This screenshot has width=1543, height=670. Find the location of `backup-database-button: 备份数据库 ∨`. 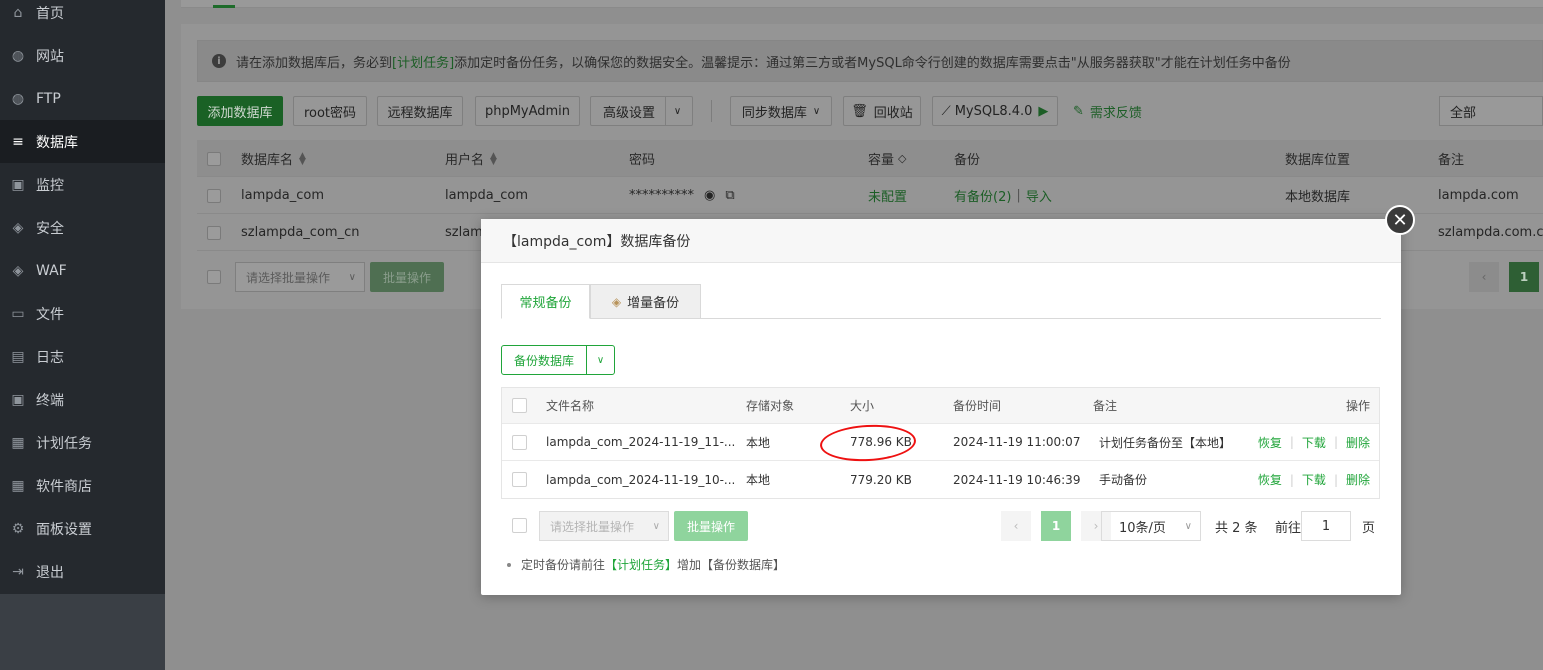

backup-database-button: 备份数据库 ∨ is located at coordinates (558, 360).